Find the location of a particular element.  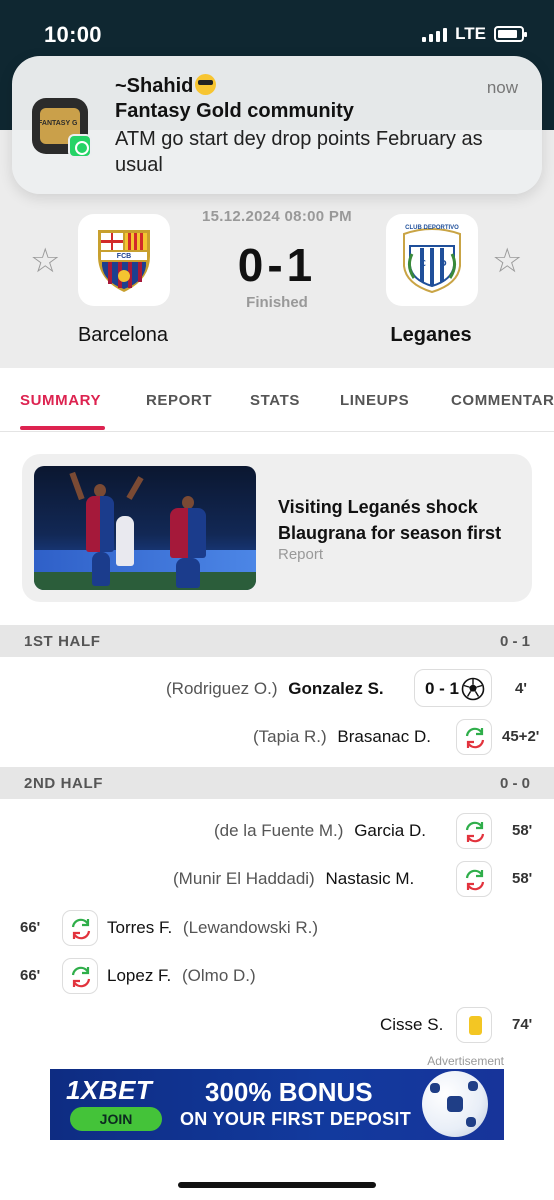

match-tabs: SUMMARY REPORT STATS LINEUPS COMMENTARY is located at coordinates (277, 400).